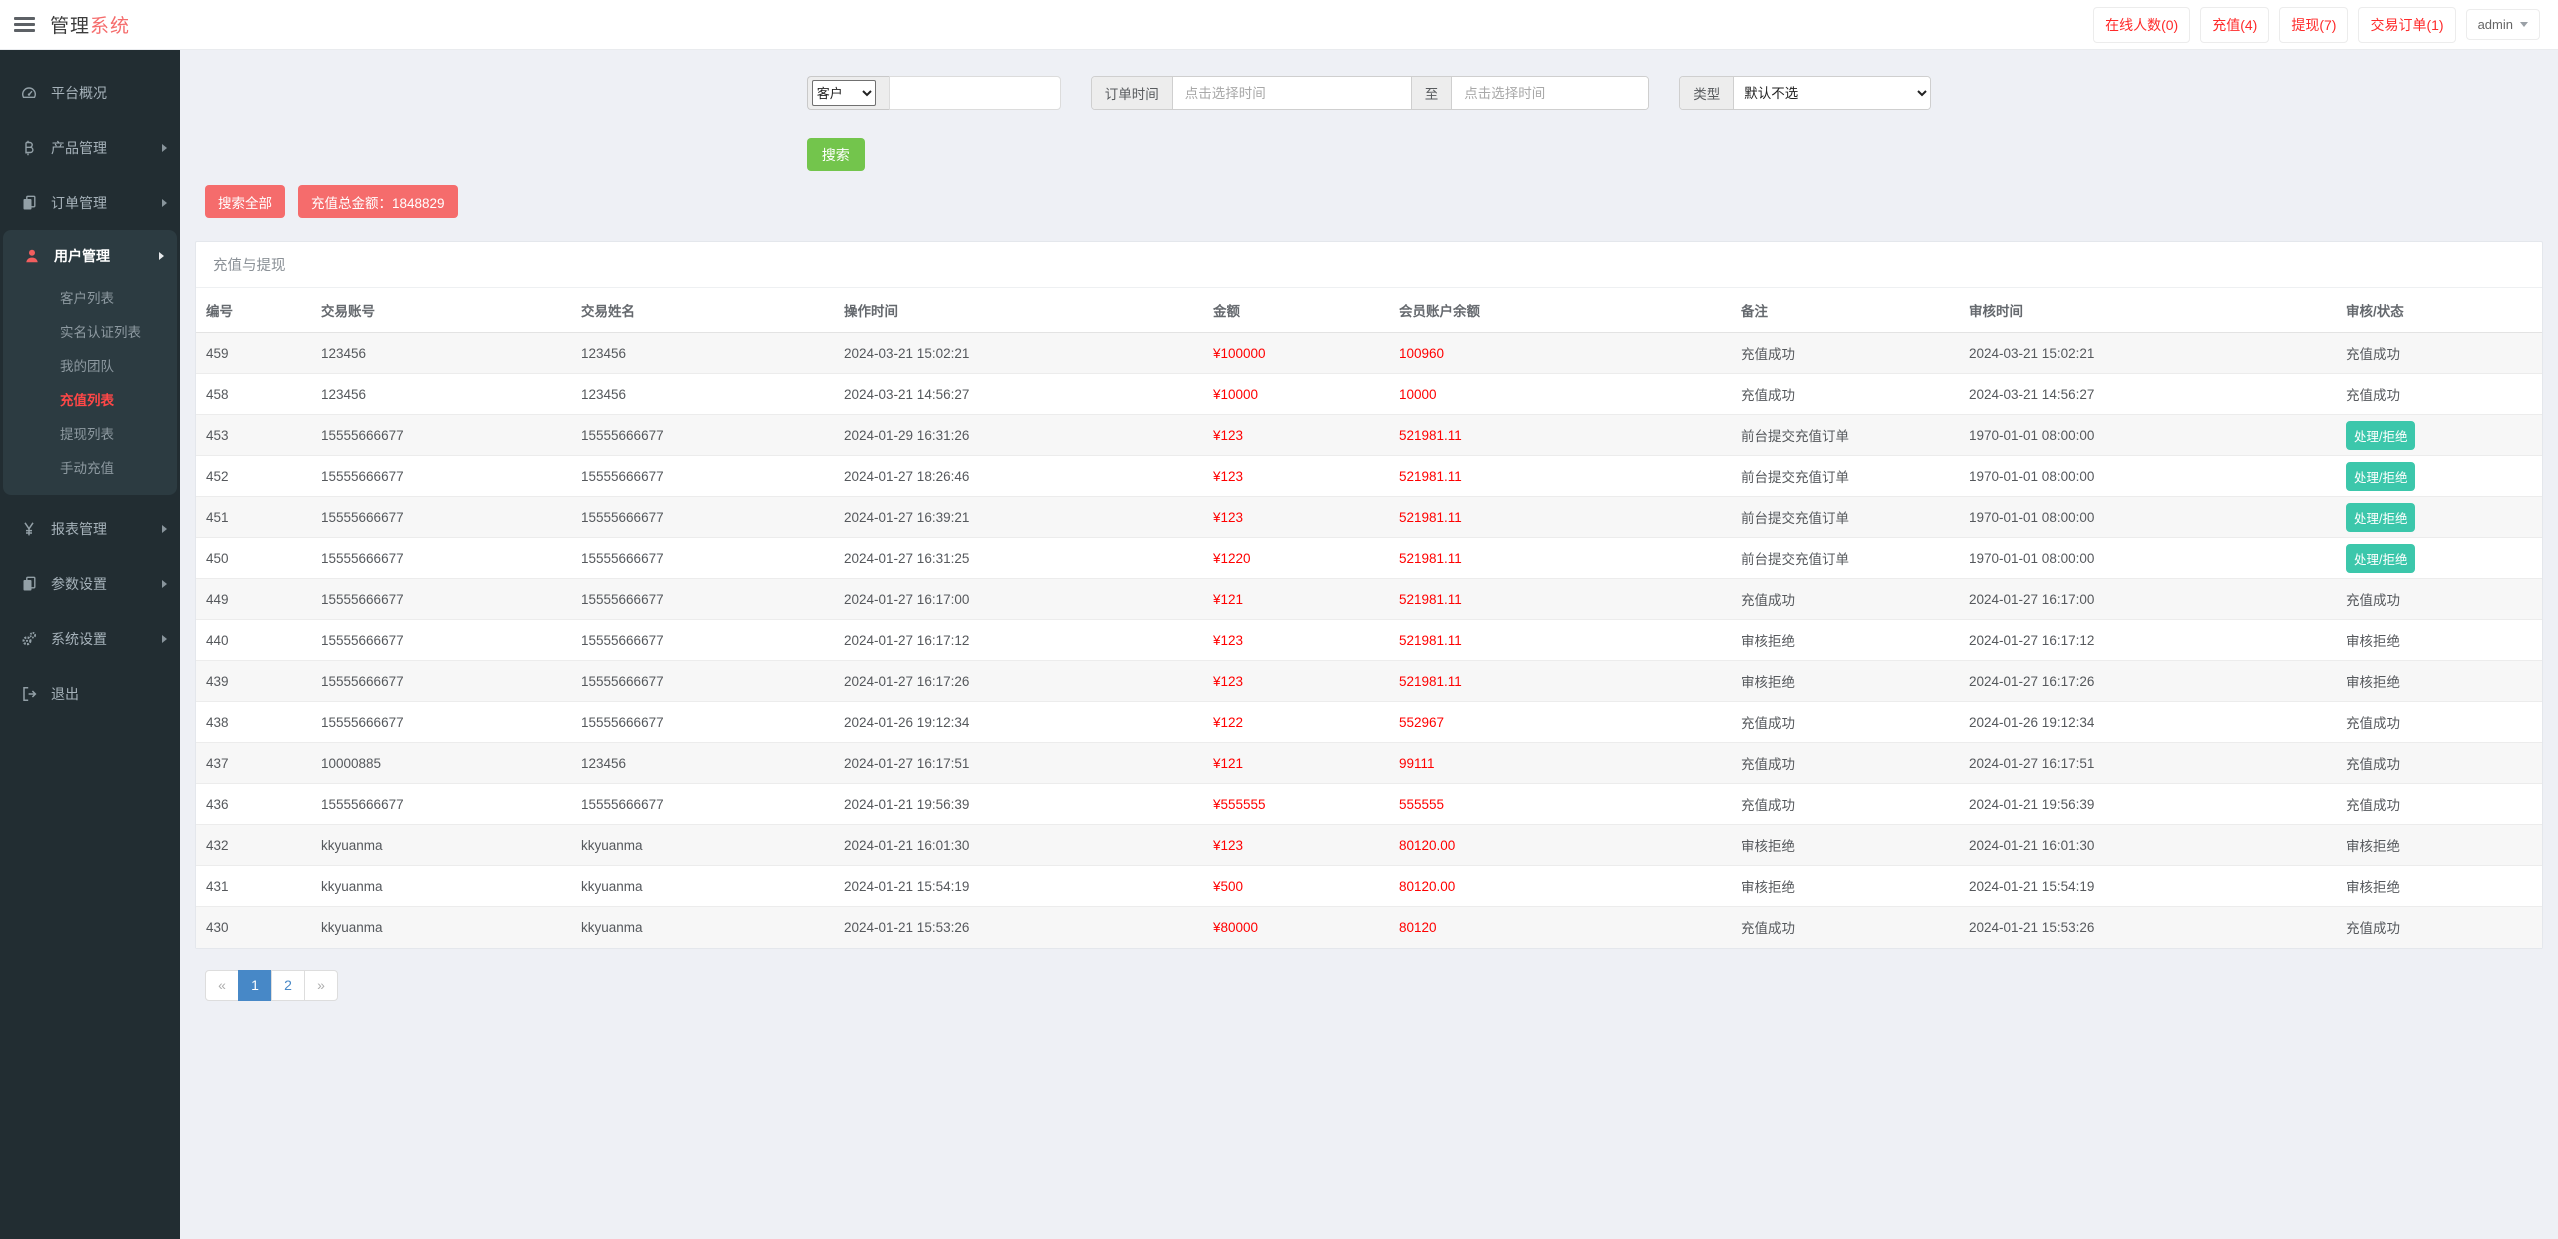  What do you see at coordinates (352, 886) in the screenshot?
I see `cell-account: kkyuanma` at bounding box center [352, 886].